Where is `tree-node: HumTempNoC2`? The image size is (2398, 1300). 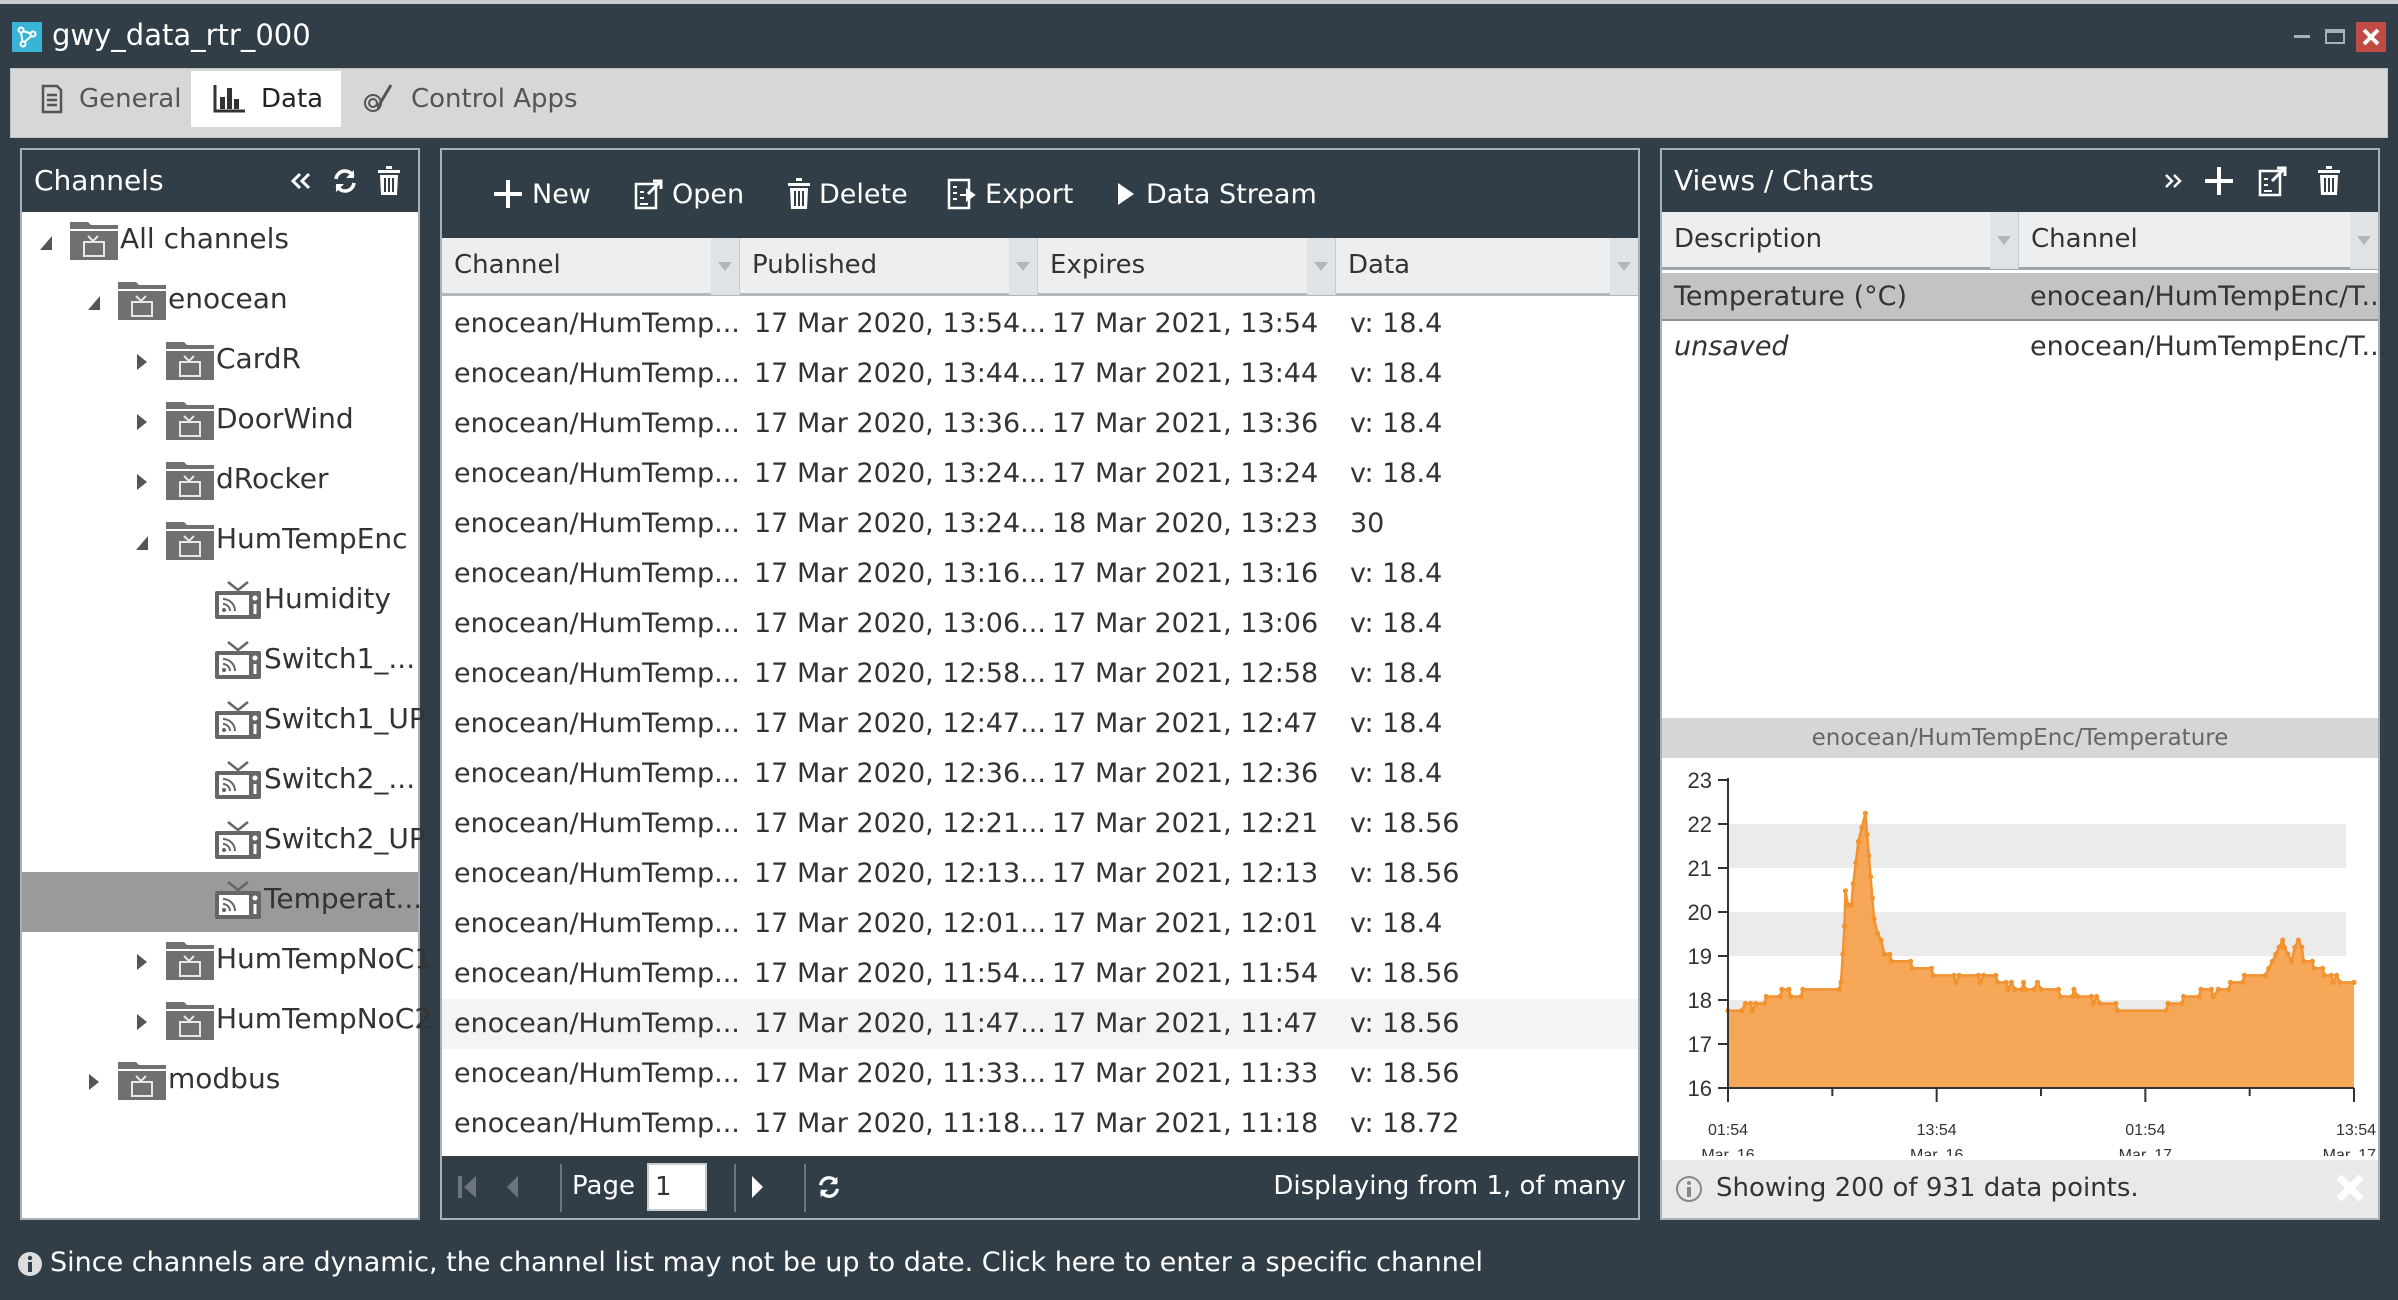
tree-node: HumTempNoC2 is located at coordinates (227, 1022).